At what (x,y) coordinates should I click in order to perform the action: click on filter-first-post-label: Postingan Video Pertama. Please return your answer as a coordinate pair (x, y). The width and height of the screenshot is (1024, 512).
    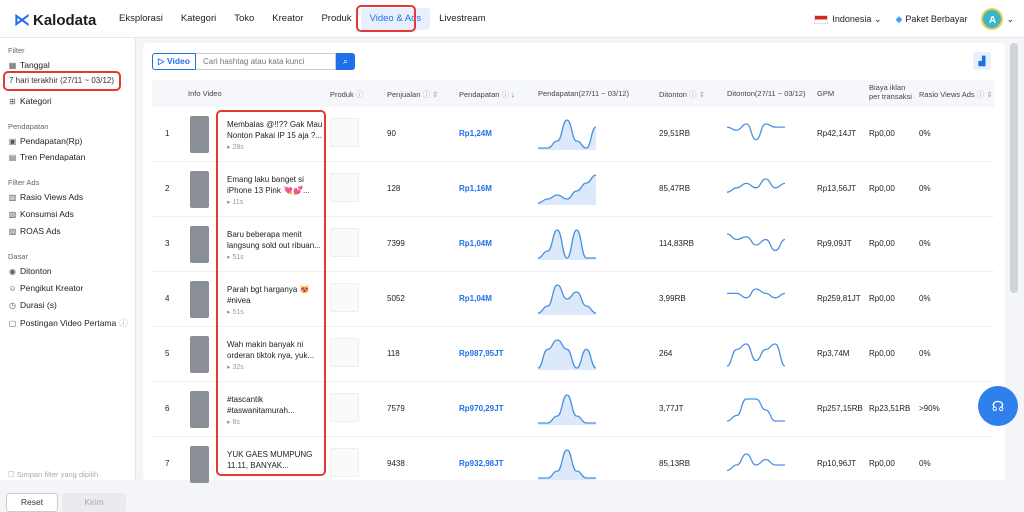
    Looking at the image, I should click on (68, 323).